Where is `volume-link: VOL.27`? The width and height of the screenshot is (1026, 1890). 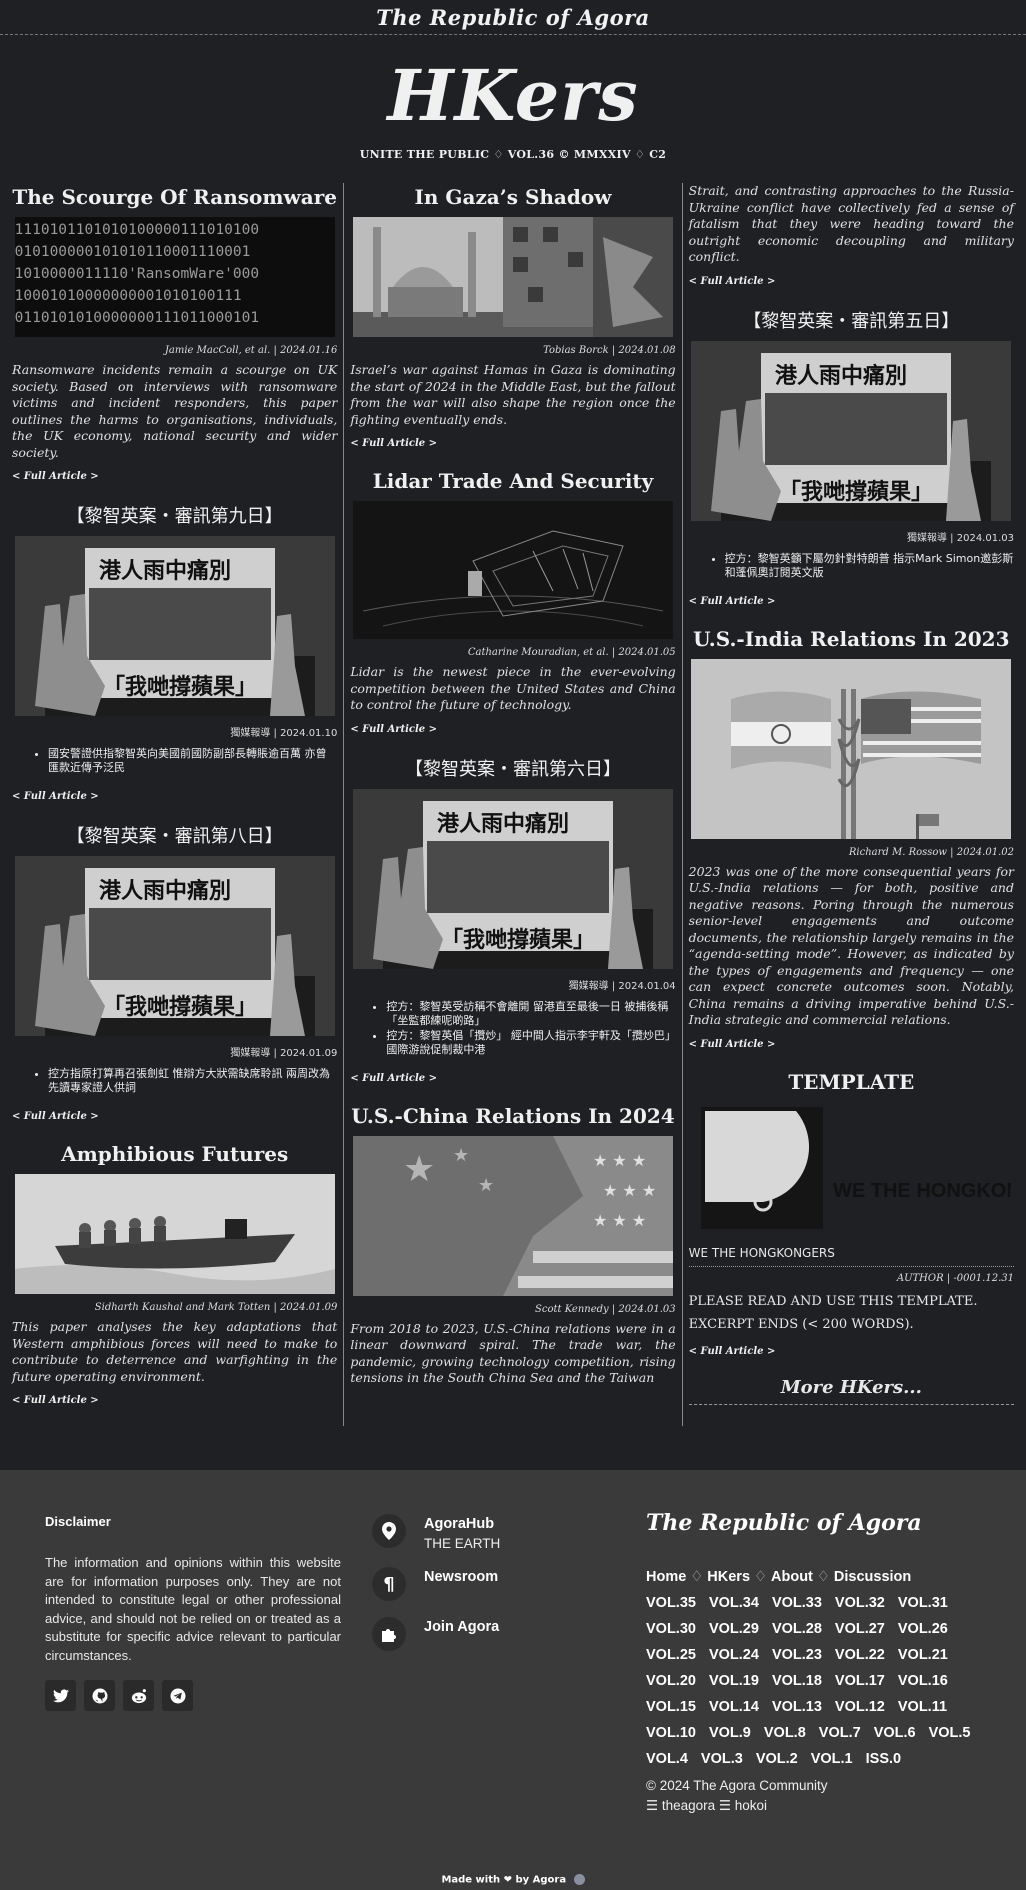
volume-link: VOL.27 is located at coordinates (860, 1629).